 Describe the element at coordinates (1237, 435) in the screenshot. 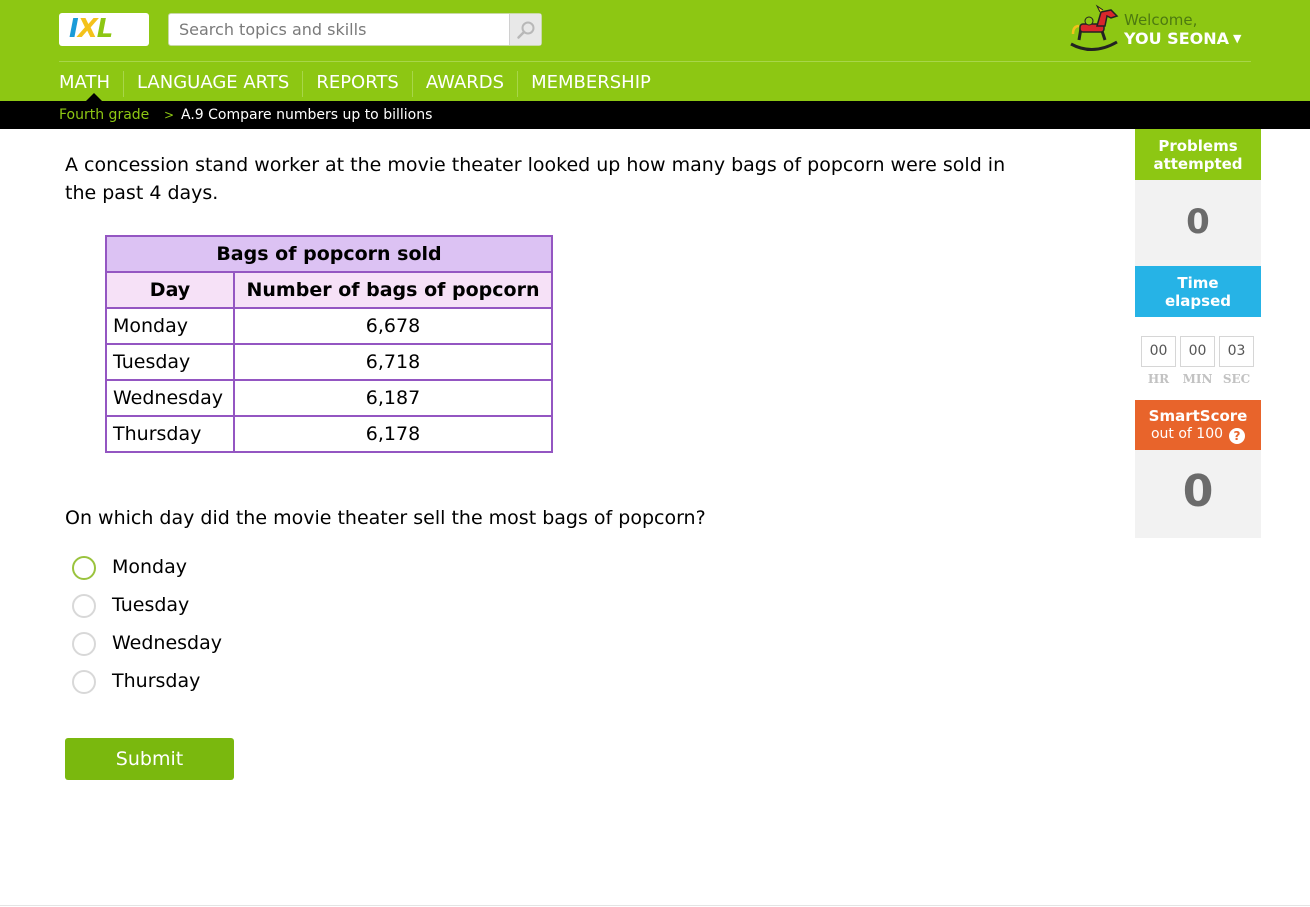

I see `help-icon: ?` at that location.